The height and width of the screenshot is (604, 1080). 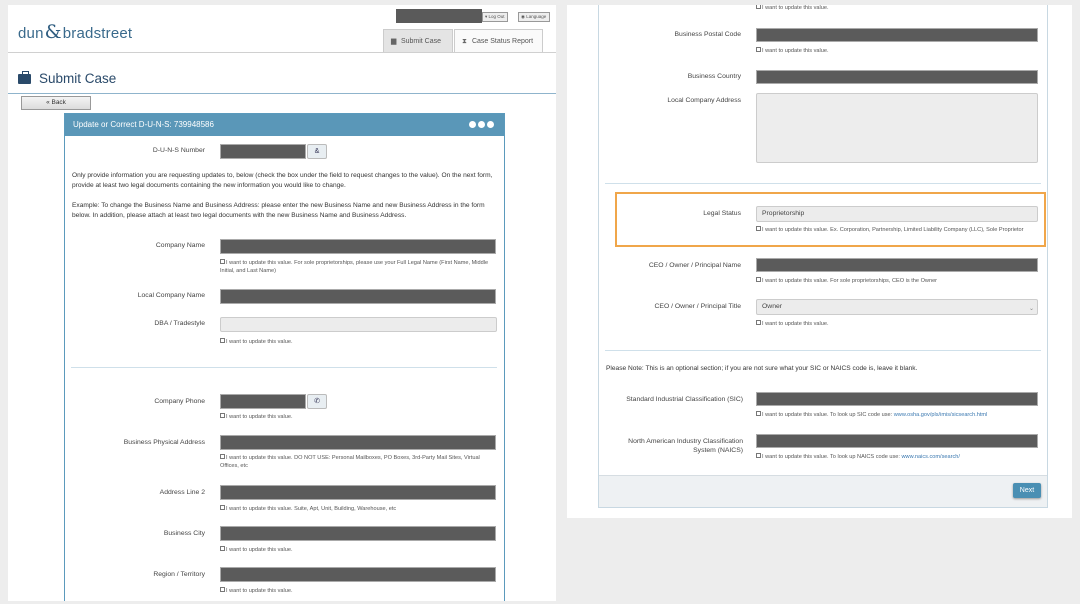 What do you see at coordinates (143, 124) in the screenshot?
I see `panel-title: Update or Correct D-U-N-S: 739948586` at bounding box center [143, 124].